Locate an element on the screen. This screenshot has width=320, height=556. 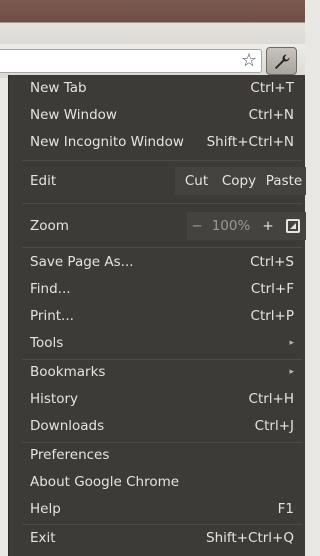
menu-item-label: Zoom is located at coordinates (49, 226).